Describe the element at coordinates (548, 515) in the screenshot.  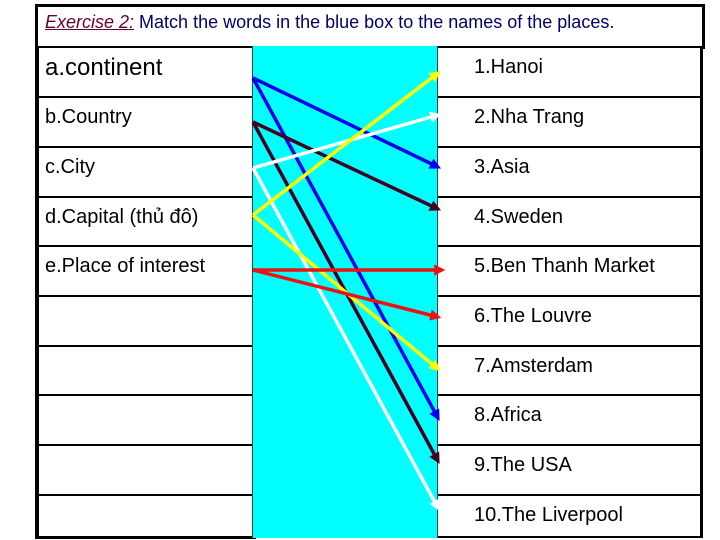
I see `place-item-text: 10.The Liverpool` at that location.